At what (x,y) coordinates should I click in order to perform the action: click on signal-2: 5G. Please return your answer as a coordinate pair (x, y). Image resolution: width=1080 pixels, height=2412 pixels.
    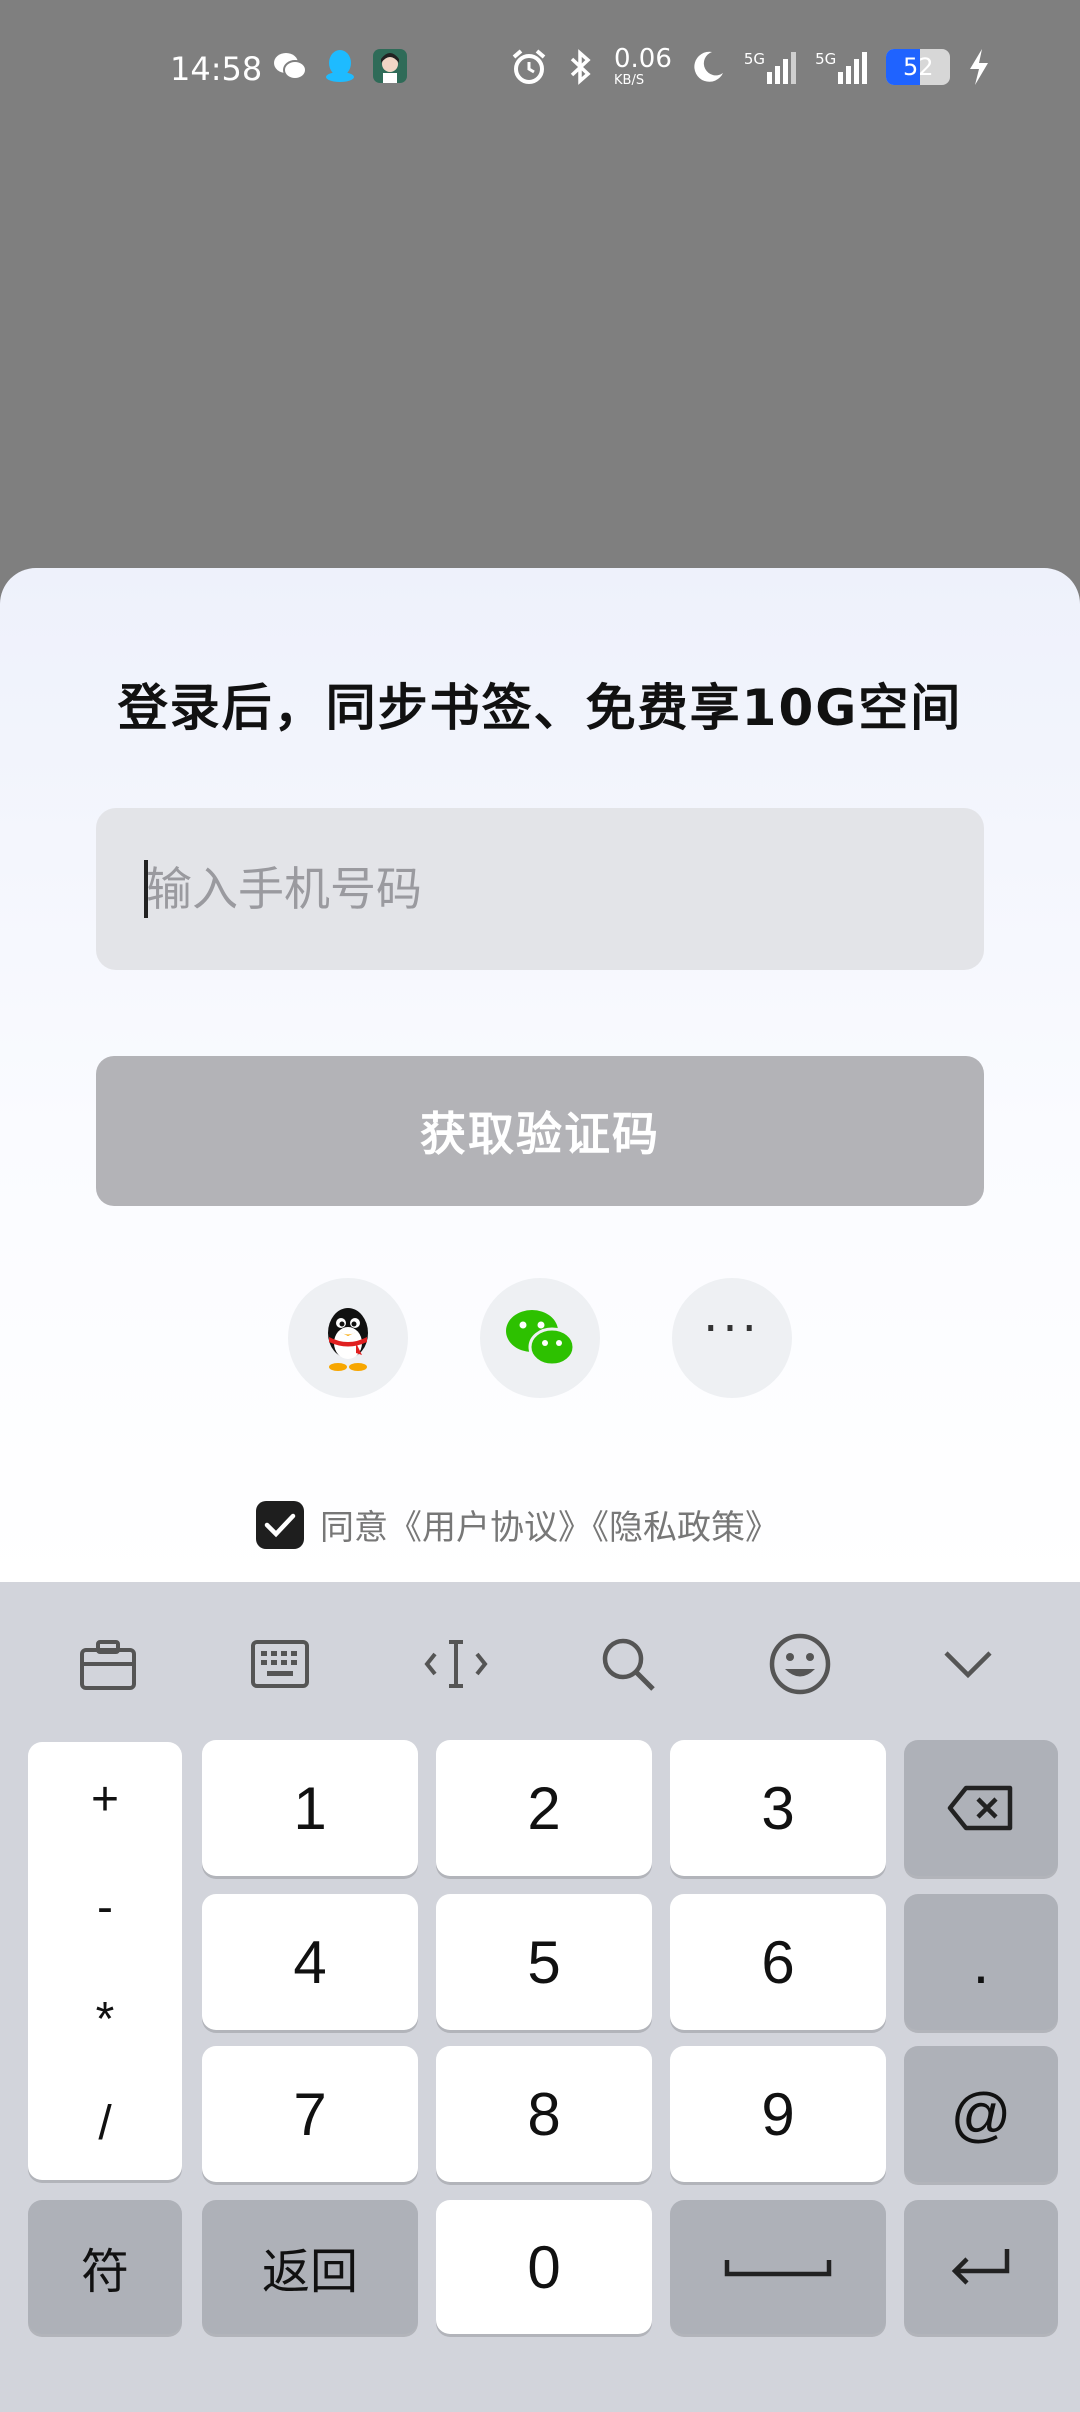
    Looking at the image, I should click on (841, 67).